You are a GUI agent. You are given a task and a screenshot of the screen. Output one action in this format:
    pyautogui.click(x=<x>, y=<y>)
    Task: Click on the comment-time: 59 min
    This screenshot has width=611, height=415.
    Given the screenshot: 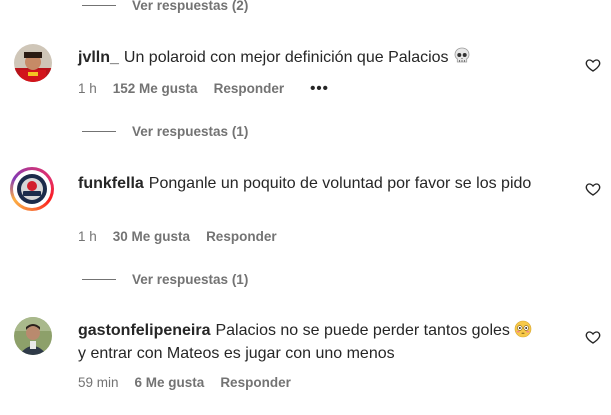 What is the action you would take?
    pyautogui.click(x=98, y=382)
    